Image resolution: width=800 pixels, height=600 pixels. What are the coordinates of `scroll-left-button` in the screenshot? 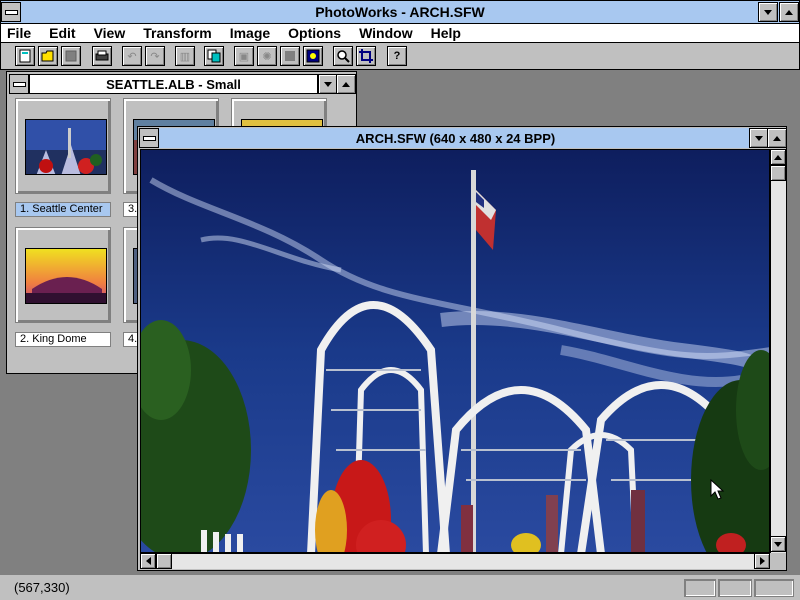 It's located at (148, 561).